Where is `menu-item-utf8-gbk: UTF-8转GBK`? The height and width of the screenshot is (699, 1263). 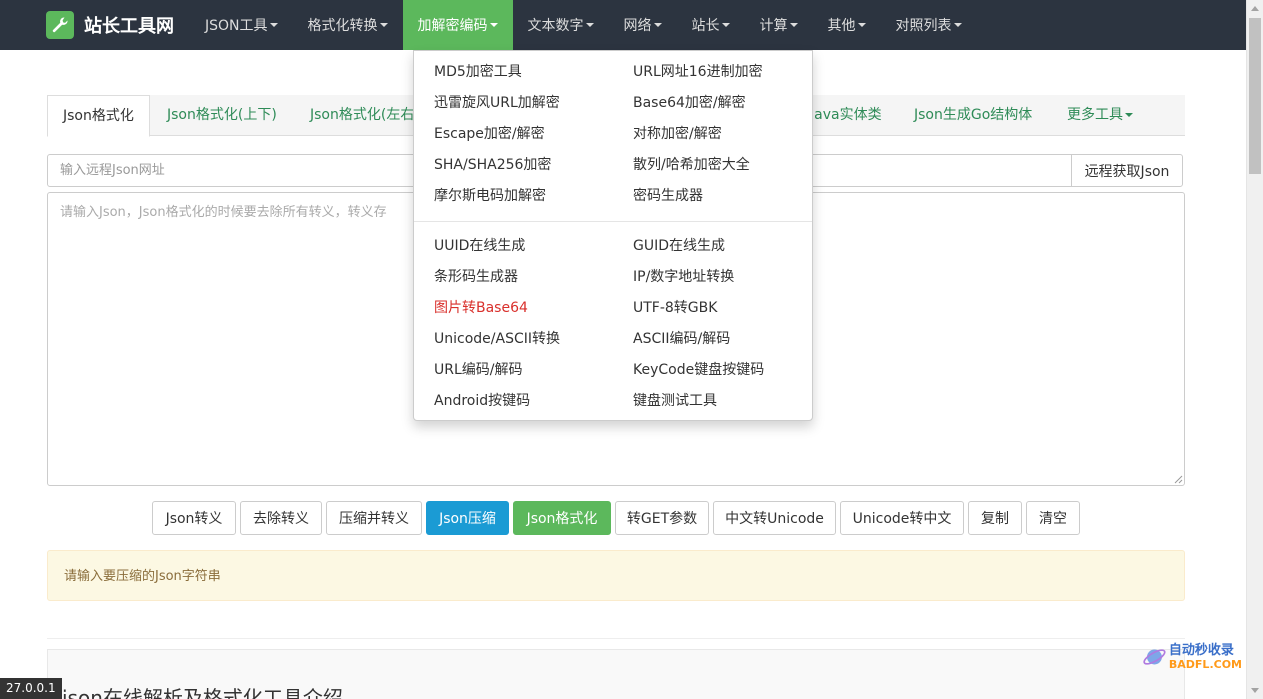
menu-item-utf8-gbk: UTF-8转GBK is located at coordinates (675, 307).